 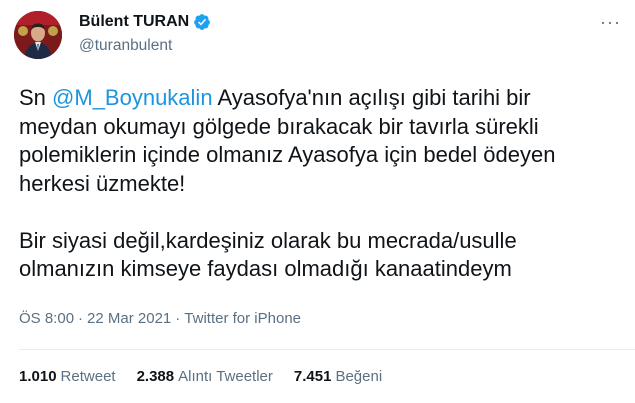 I want to click on like-count: 7.451, so click(x=312, y=376).